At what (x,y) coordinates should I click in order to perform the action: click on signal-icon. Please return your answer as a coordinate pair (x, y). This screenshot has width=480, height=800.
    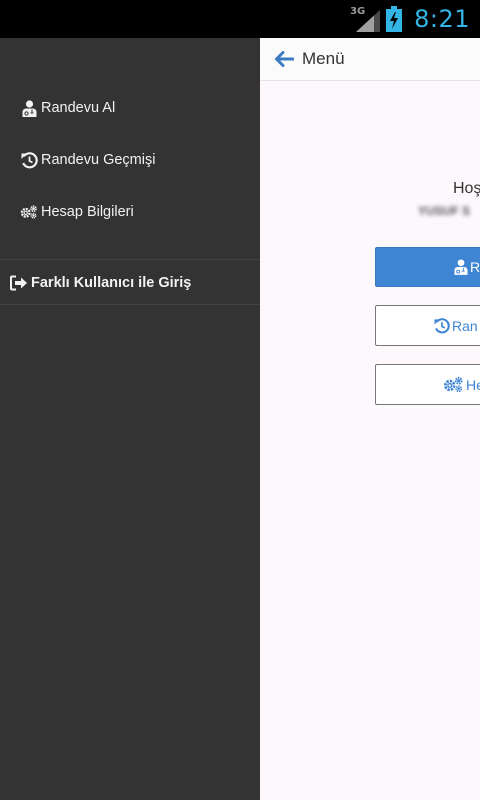
    Looking at the image, I should click on (368, 21).